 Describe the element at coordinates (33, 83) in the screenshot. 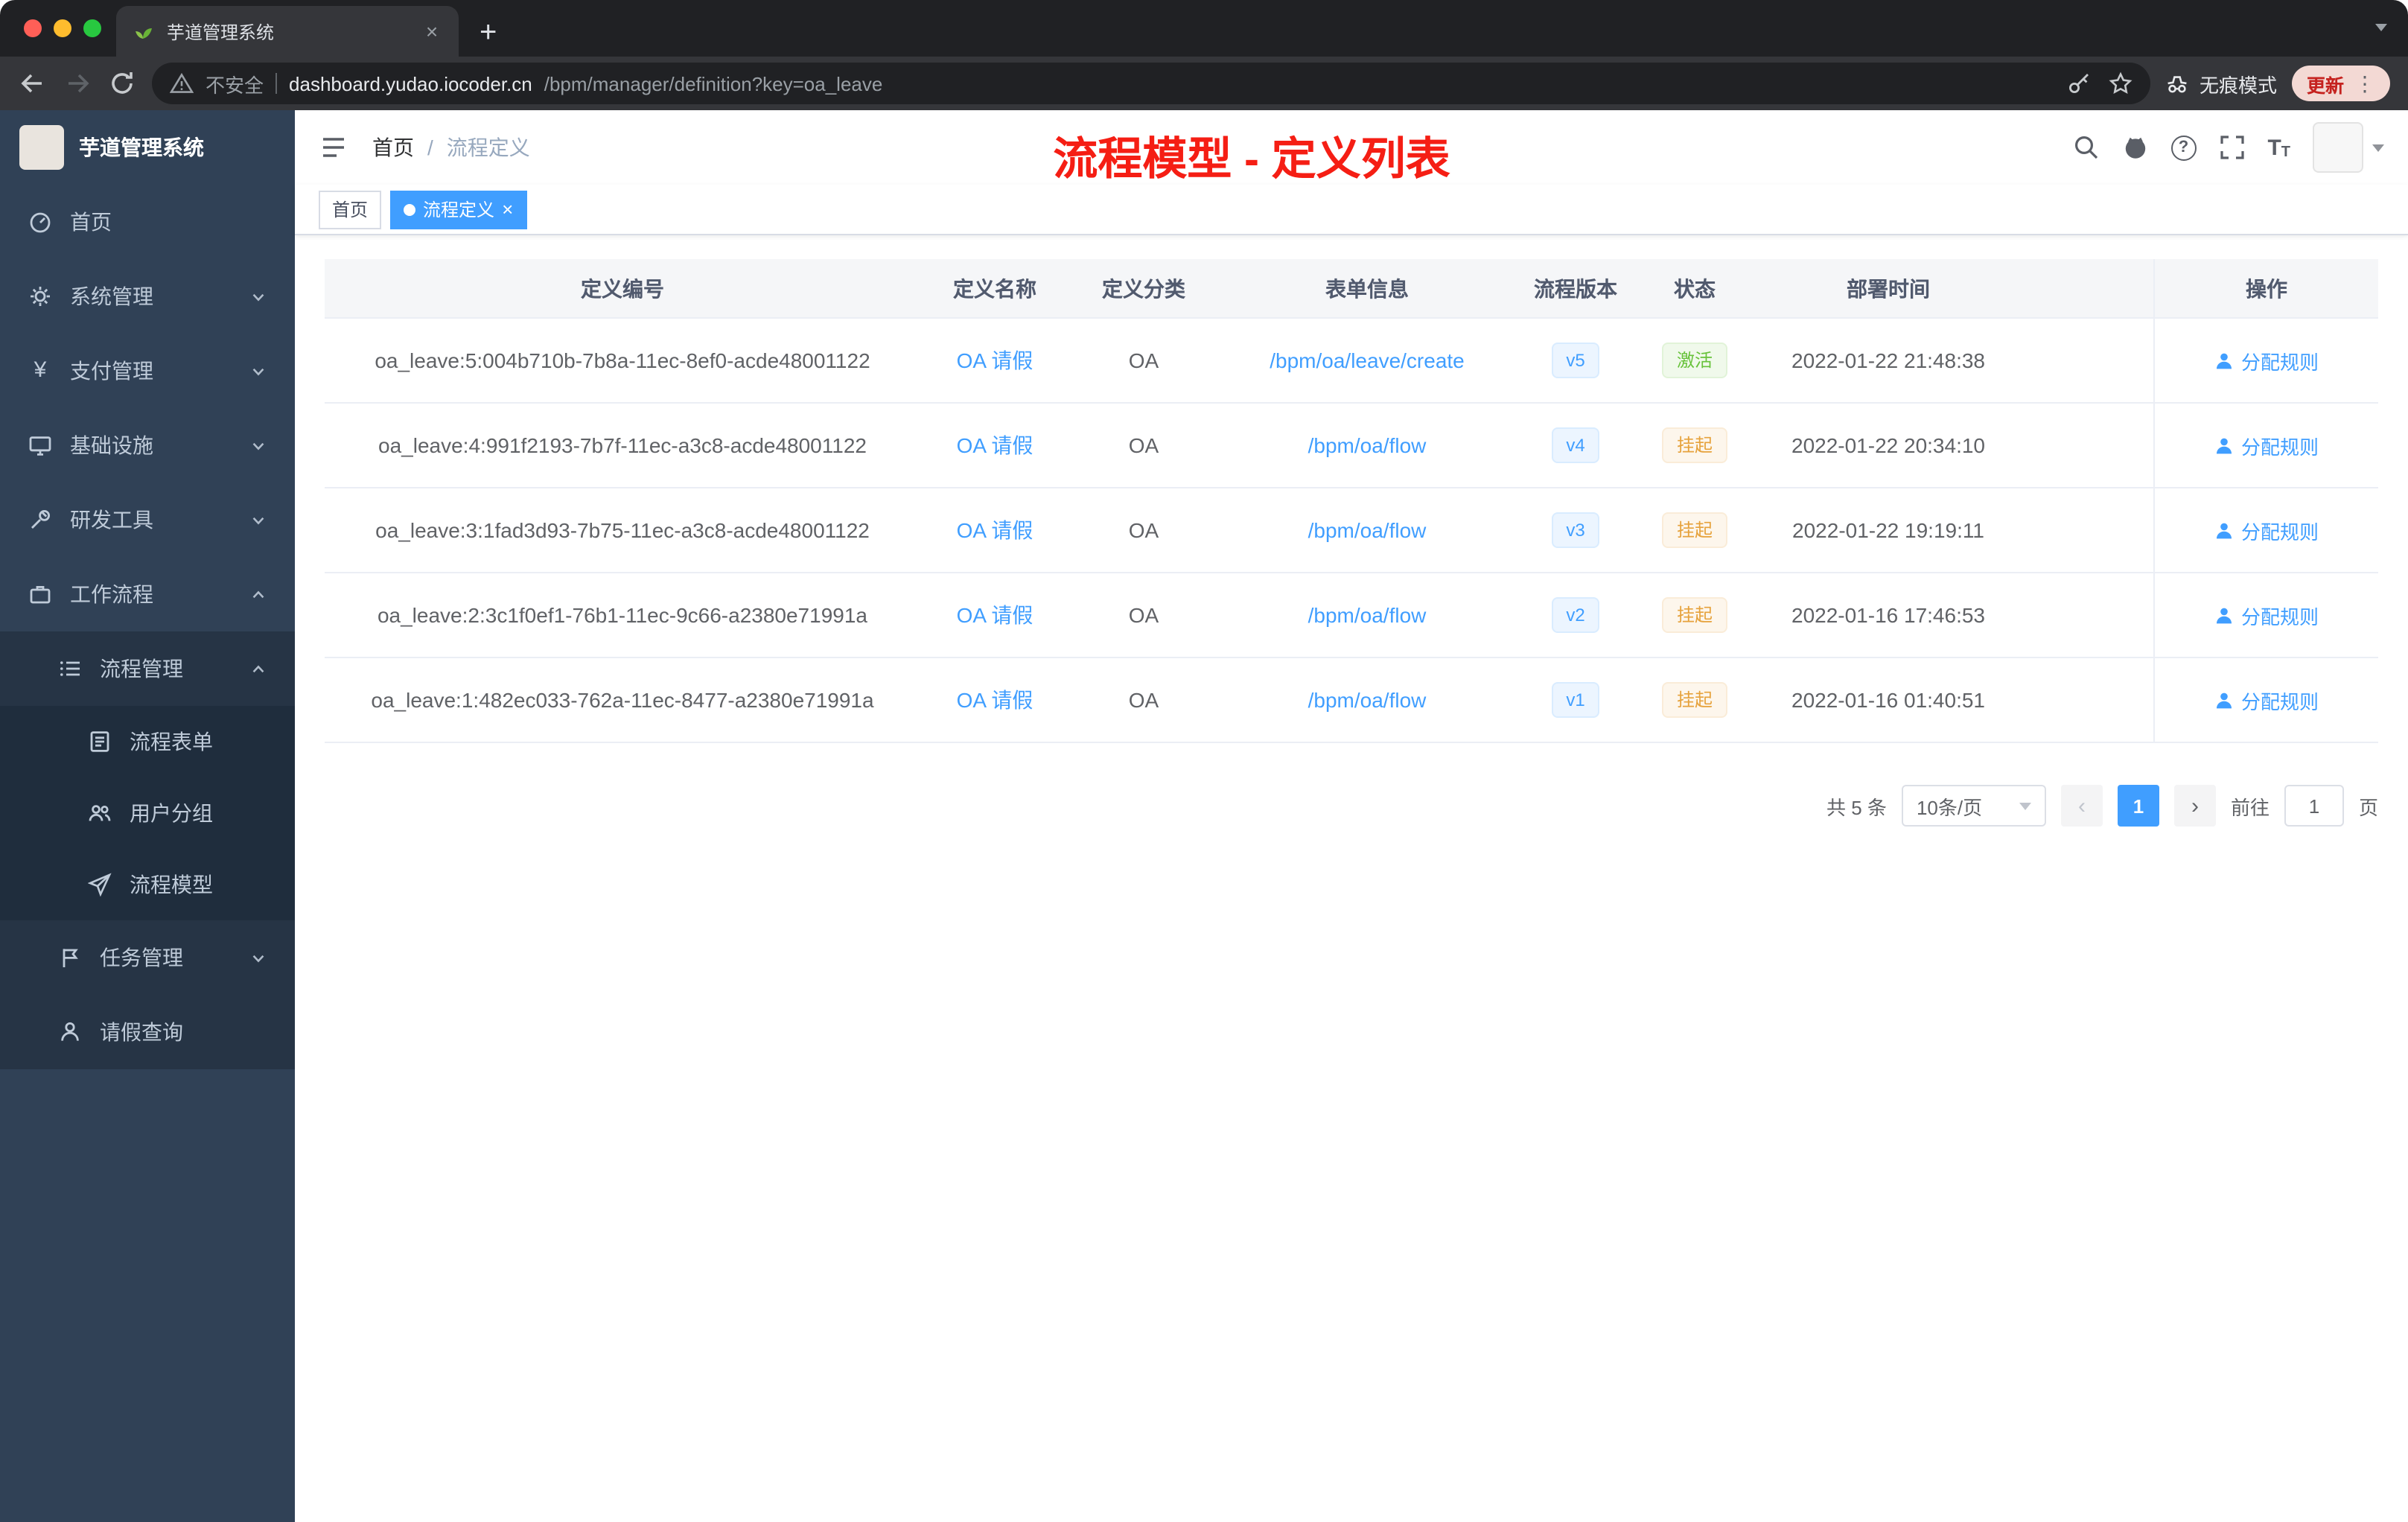

I see `back-button` at that location.